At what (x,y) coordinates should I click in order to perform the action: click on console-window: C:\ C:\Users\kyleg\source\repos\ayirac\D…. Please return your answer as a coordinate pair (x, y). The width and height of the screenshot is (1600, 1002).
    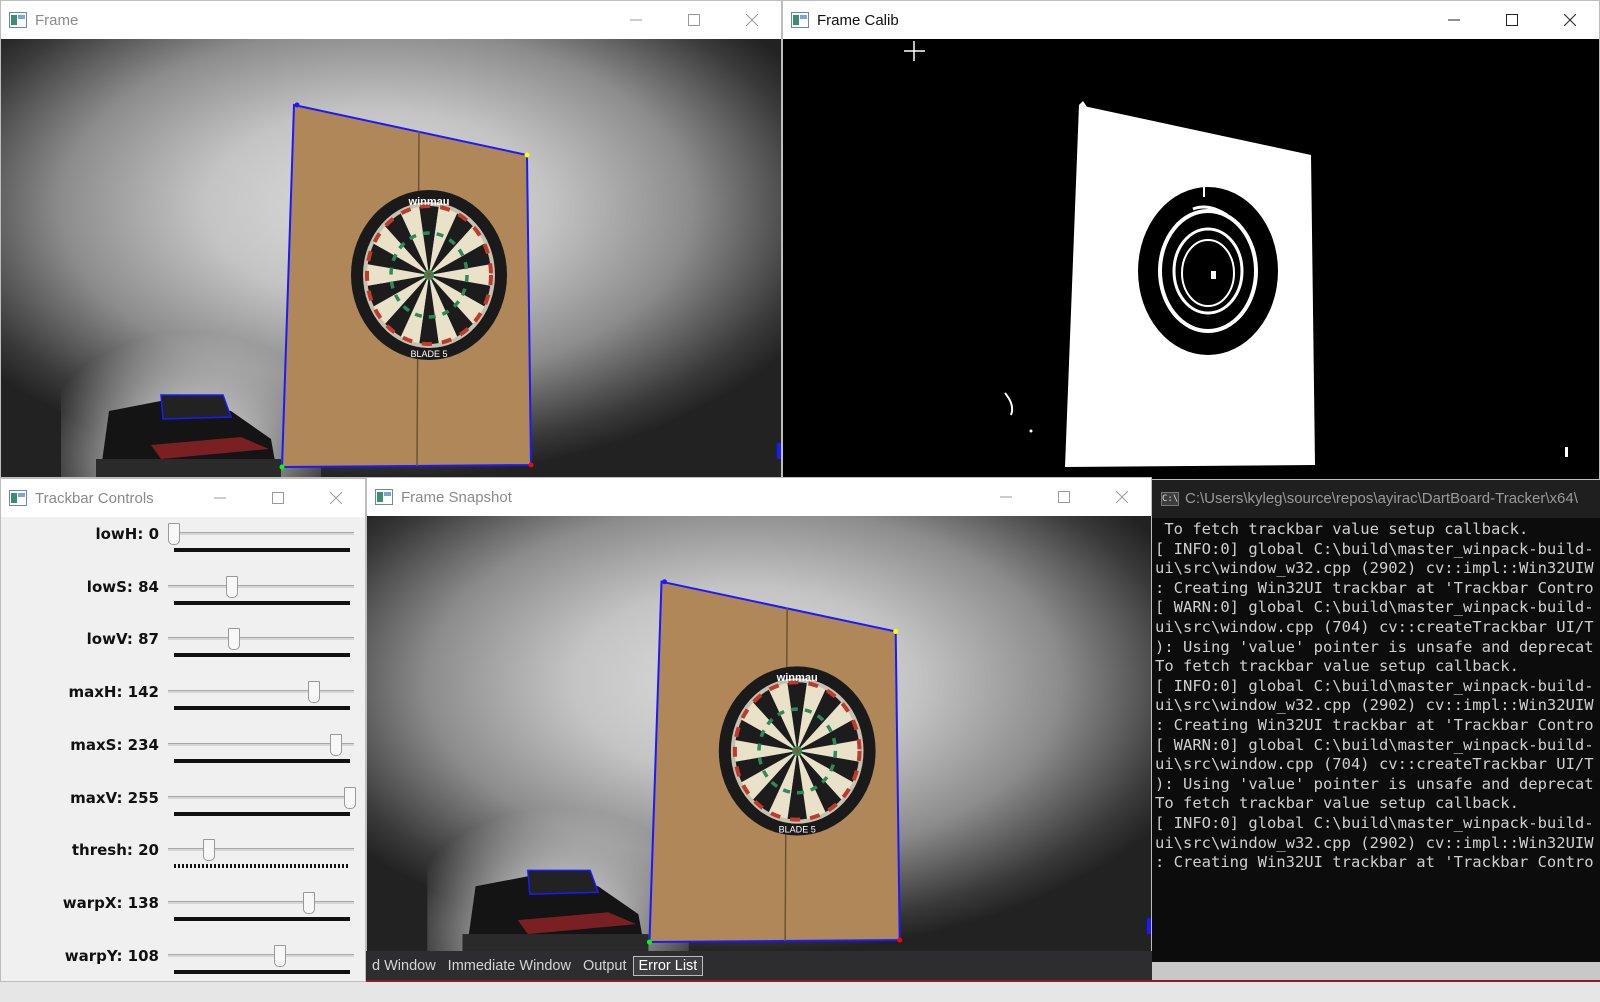
    Looking at the image, I should click on (1376, 721).